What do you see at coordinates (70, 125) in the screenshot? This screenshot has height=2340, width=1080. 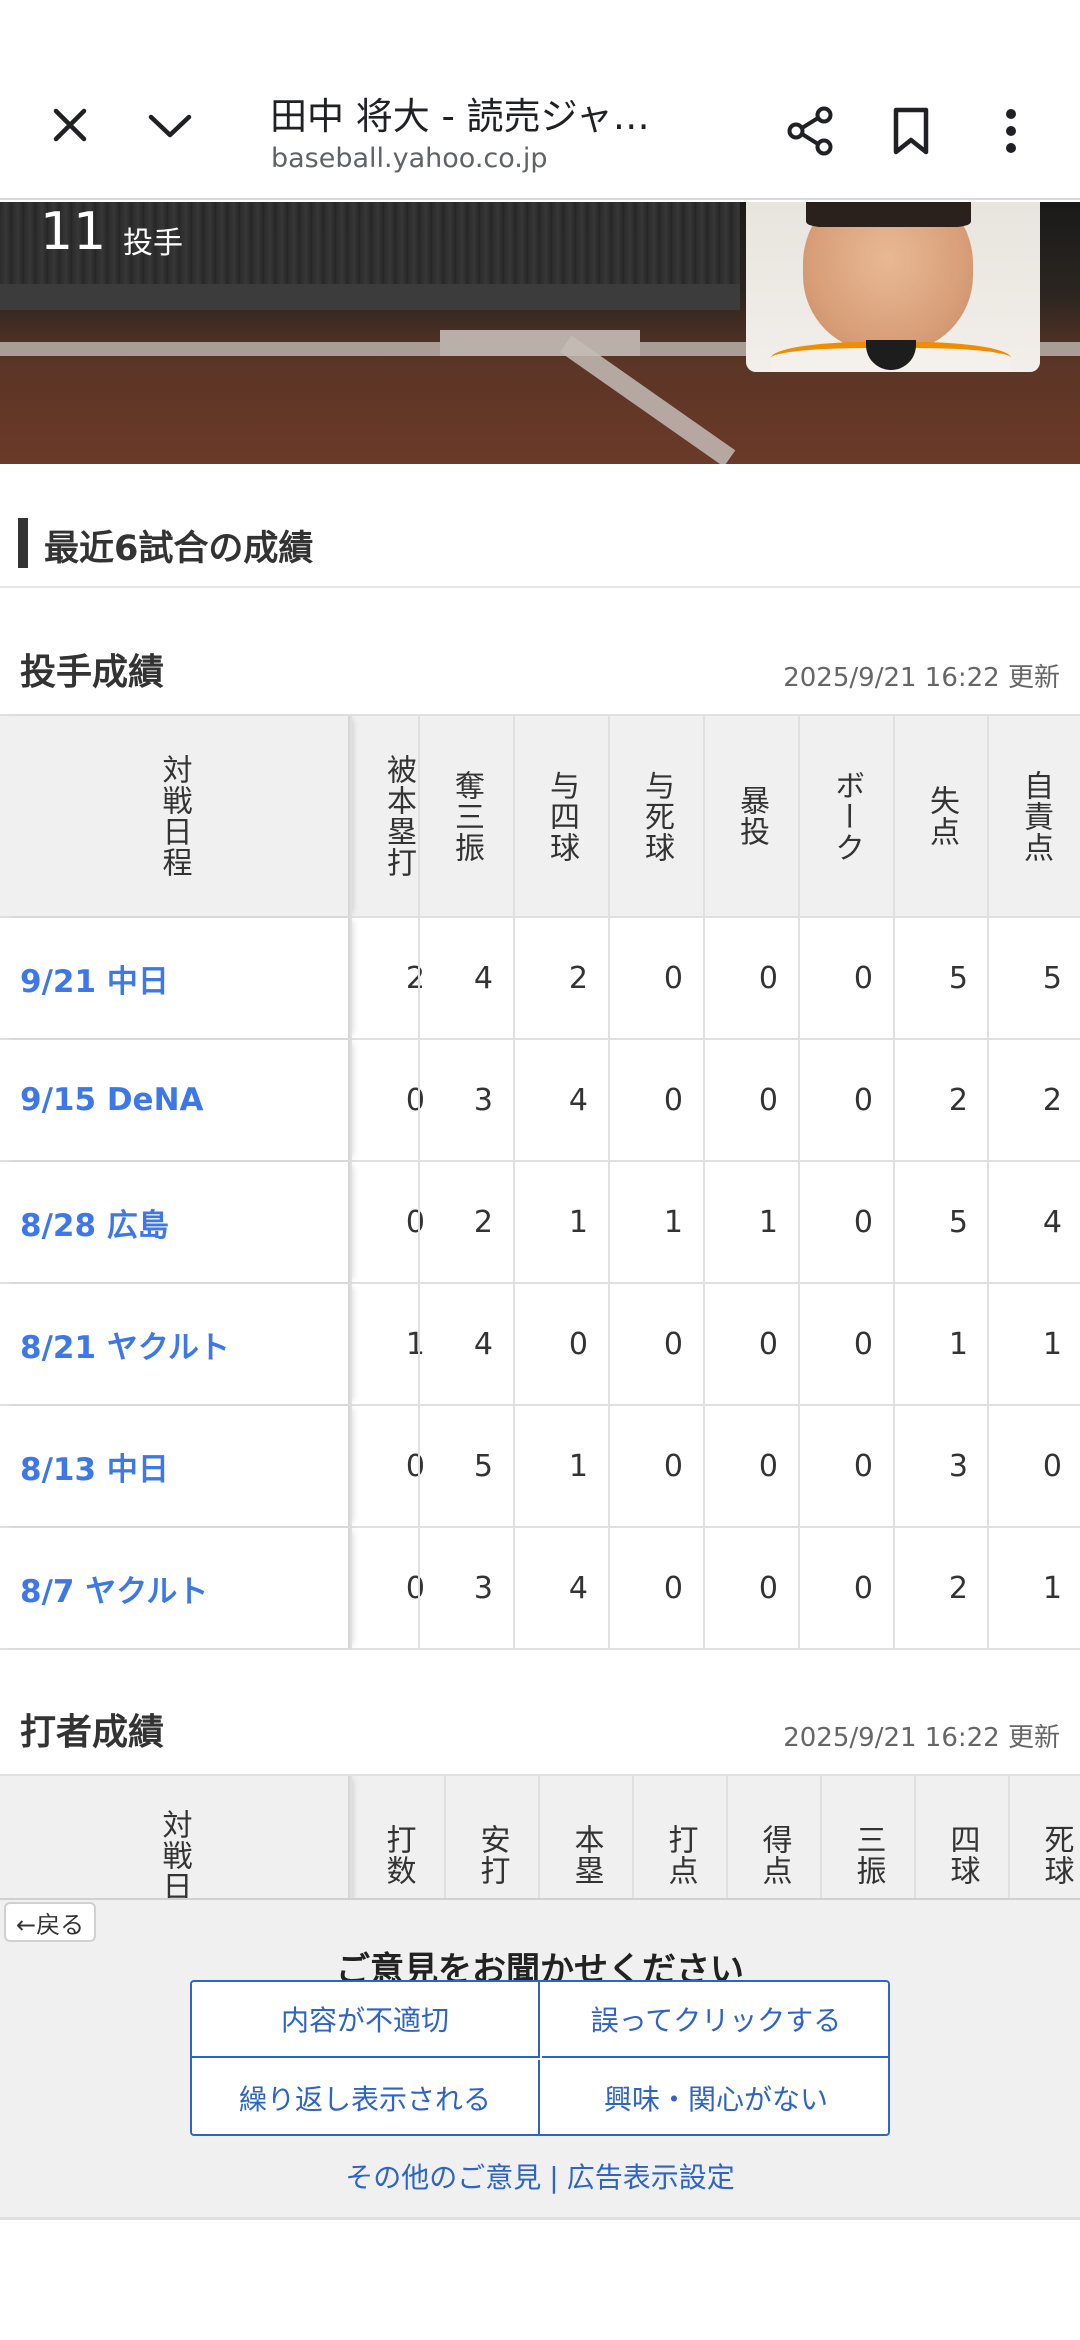 I see `close-icon` at bounding box center [70, 125].